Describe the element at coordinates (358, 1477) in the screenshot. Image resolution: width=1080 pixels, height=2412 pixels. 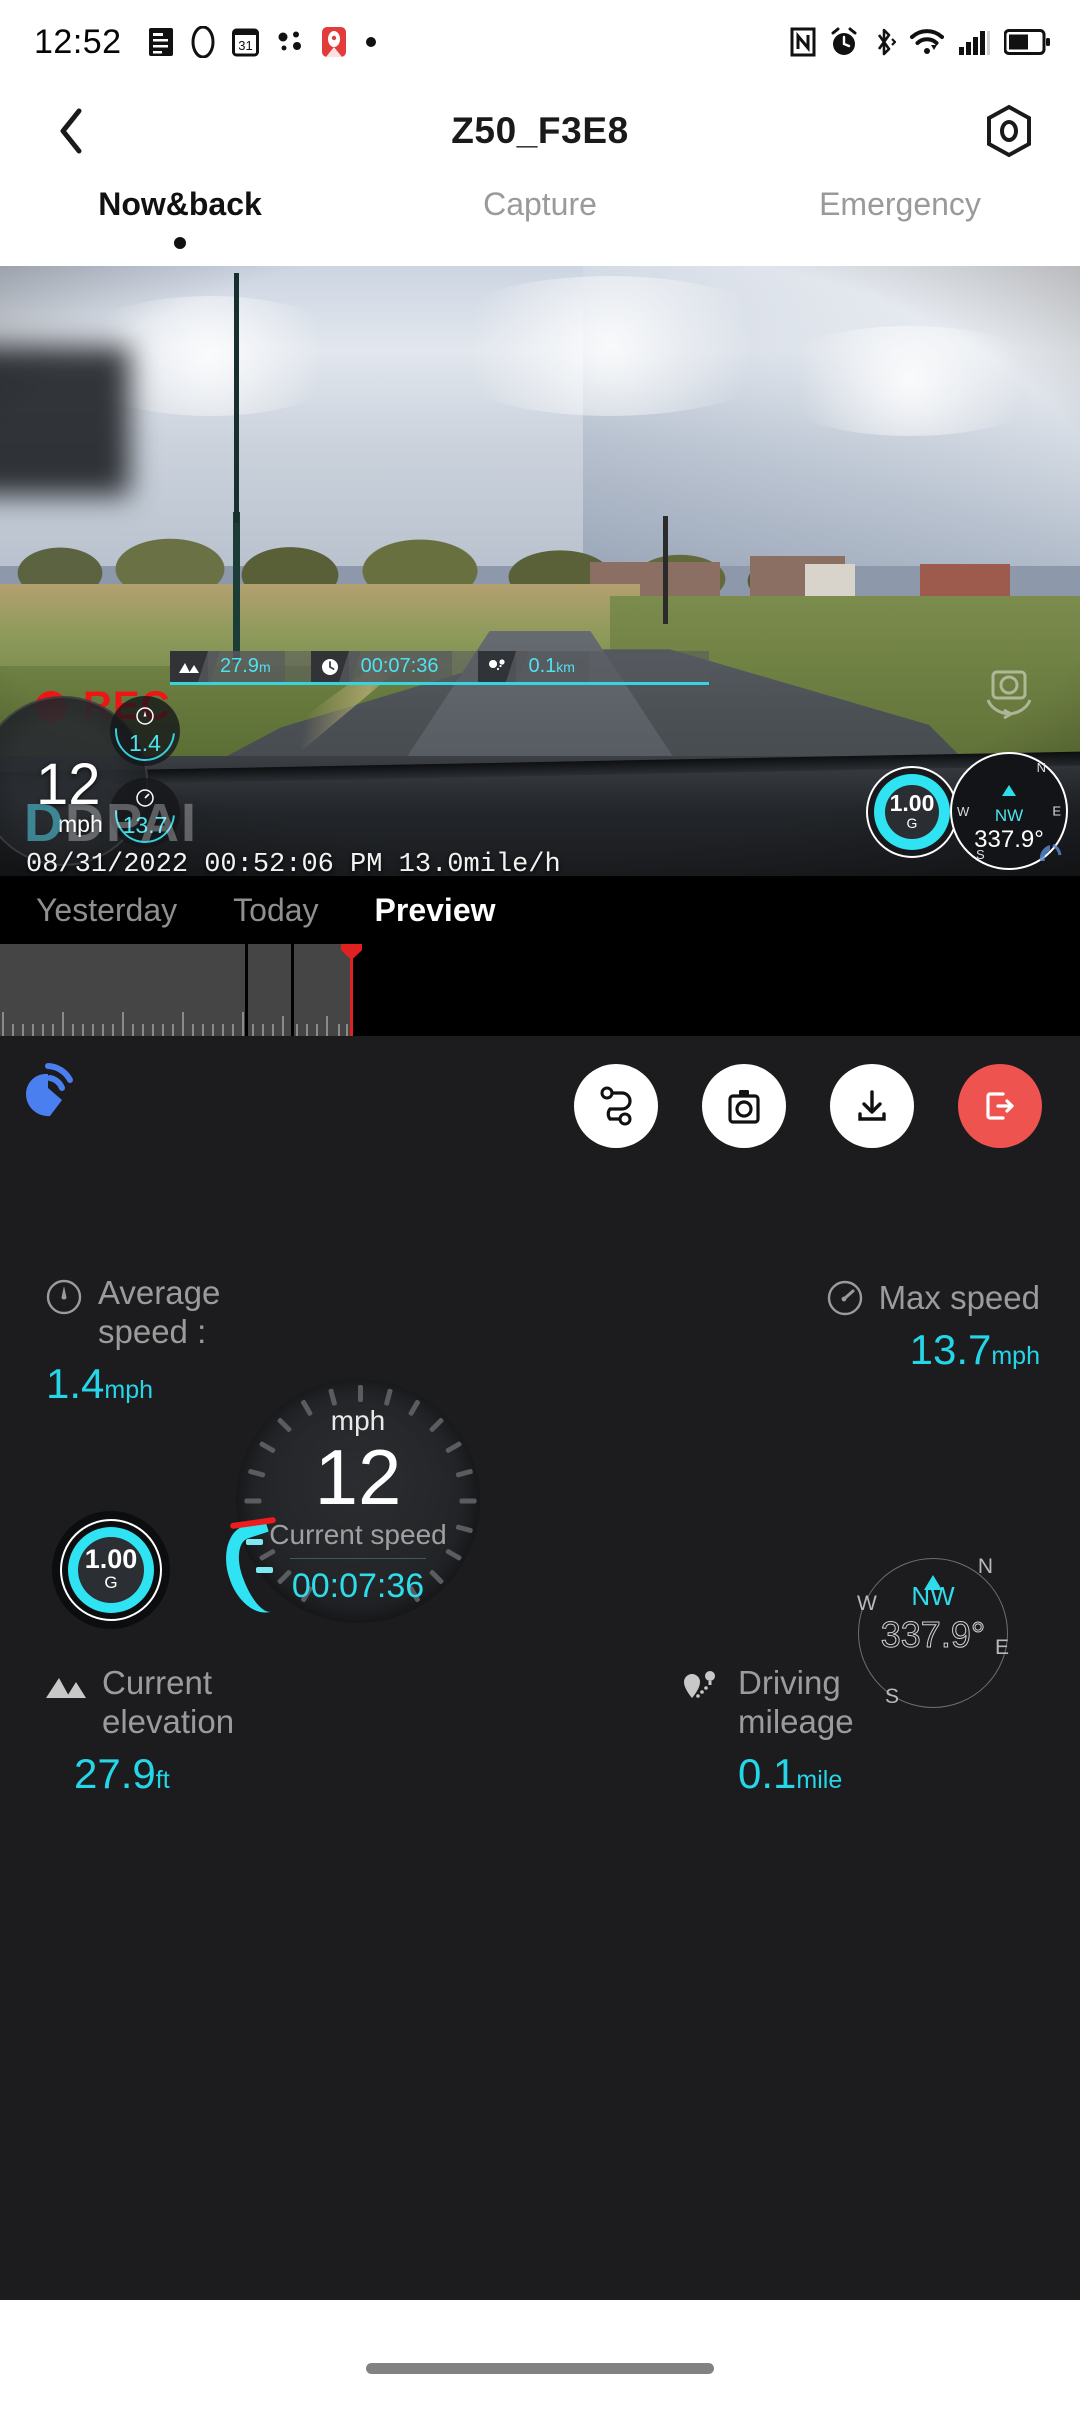
I see `speedometer-value: 12` at that location.